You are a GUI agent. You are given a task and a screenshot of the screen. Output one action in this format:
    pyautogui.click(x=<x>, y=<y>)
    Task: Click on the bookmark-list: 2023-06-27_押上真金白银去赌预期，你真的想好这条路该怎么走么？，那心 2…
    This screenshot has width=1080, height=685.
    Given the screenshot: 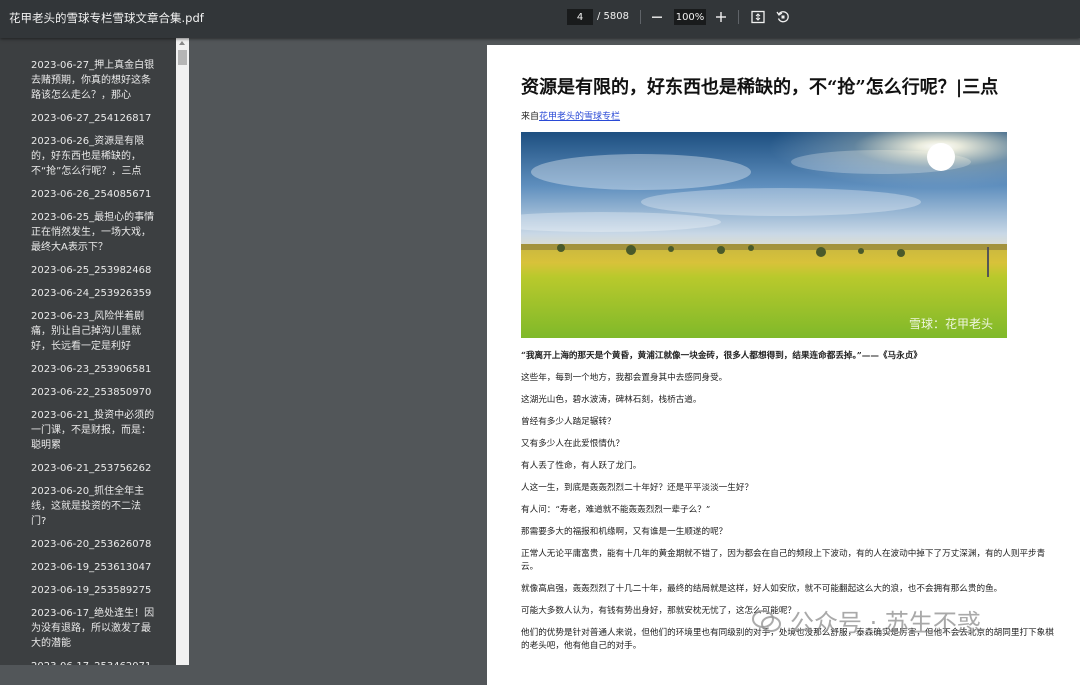 What is the action you would take?
    pyautogui.click(x=88, y=361)
    